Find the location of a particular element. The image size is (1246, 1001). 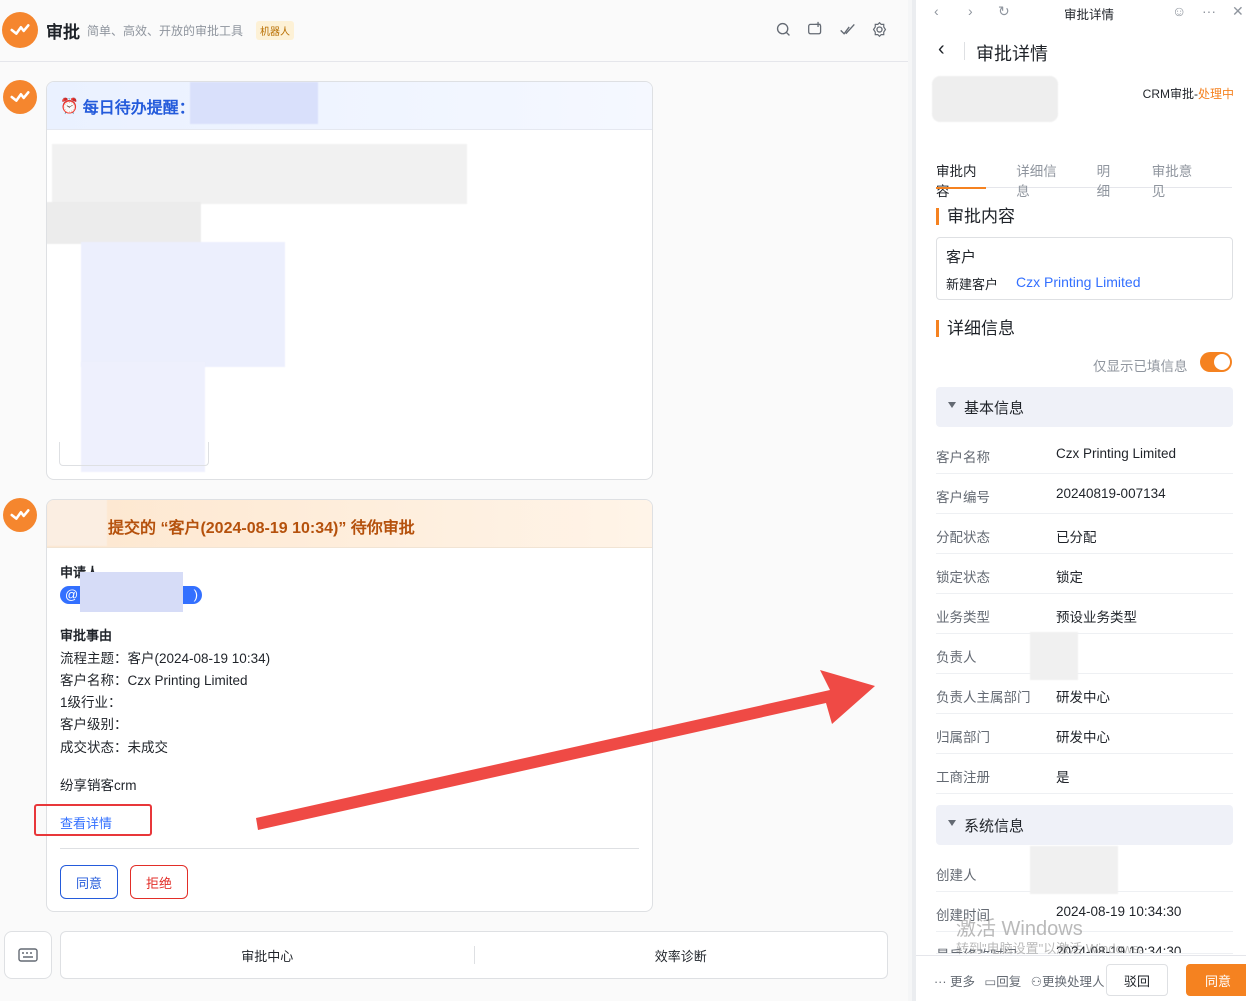

app-title: 审批 is located at coordinates (63, 32).